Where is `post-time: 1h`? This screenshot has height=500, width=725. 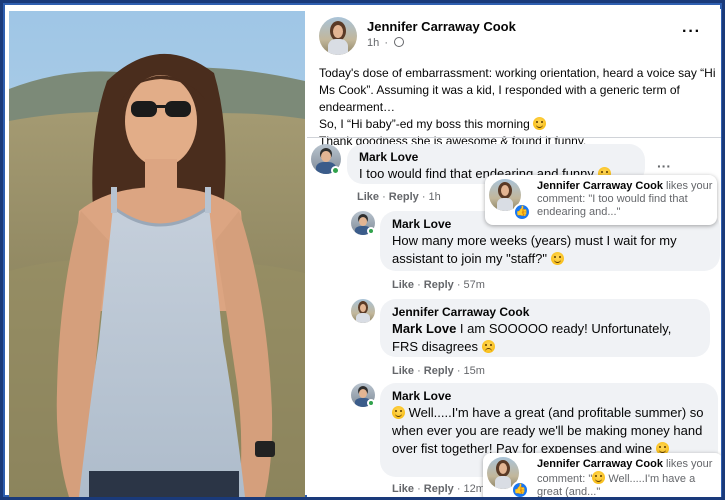
post-time: 1h is located at coordinates (373, 43).